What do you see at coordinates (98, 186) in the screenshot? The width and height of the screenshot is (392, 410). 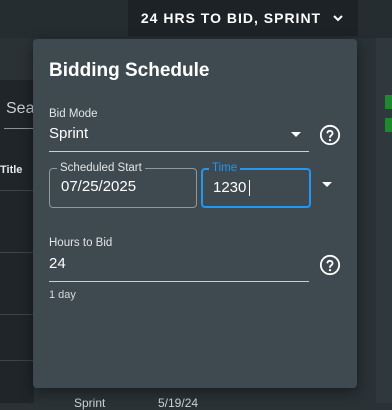 I see `scheduled-start-value: 07/25/2025` at bounding box center [98, 186].